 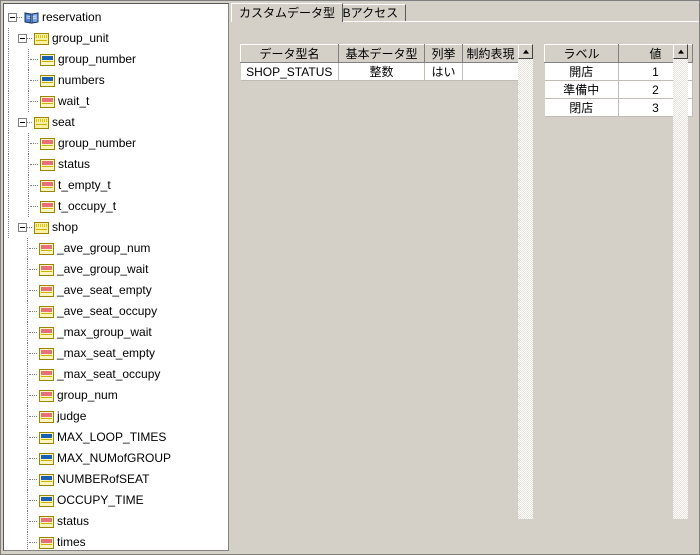 What do you see at coordinates (112, 437) in the screenshot?
I see `tree-node-label: MAX_LOOP_TIMES` at bounding box center [112, 437].